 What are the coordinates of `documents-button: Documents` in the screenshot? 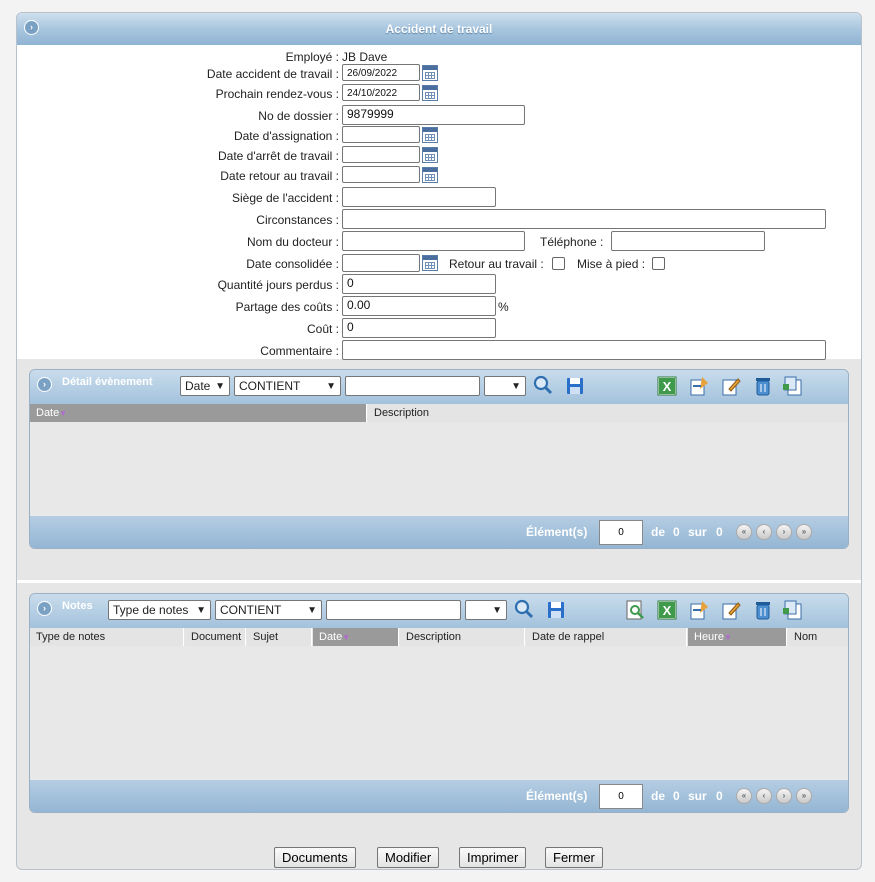 It's located at (315, 857).